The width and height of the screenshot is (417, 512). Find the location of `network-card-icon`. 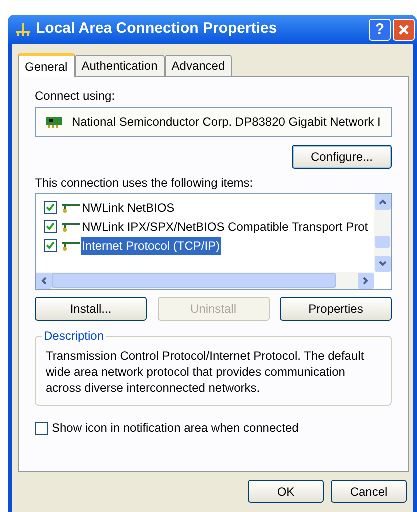

network-card-icon is located at coordinates (54, 122).